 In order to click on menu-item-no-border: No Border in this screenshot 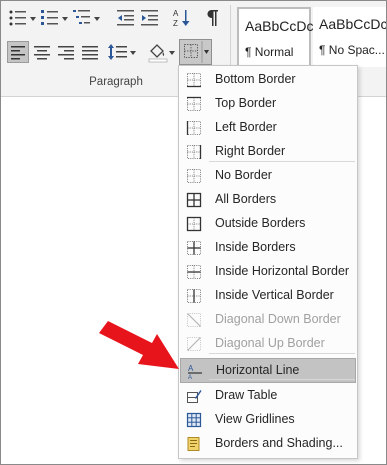, I will do `click(268, 175)`.